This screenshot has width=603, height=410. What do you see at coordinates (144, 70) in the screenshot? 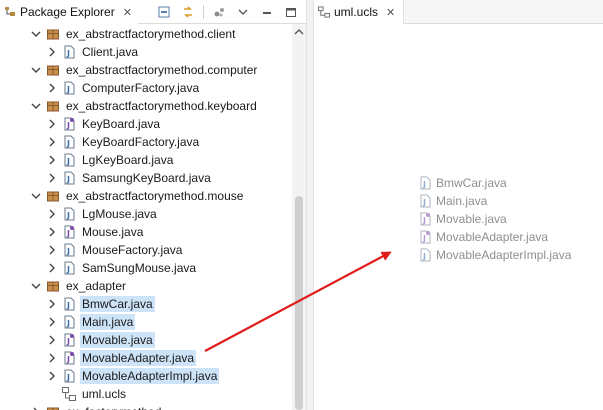
I see `tree-item-ex-abstractfactorymethod-computer: ex_abstractfactorymethod.computer` at bounding box center [144, 70].